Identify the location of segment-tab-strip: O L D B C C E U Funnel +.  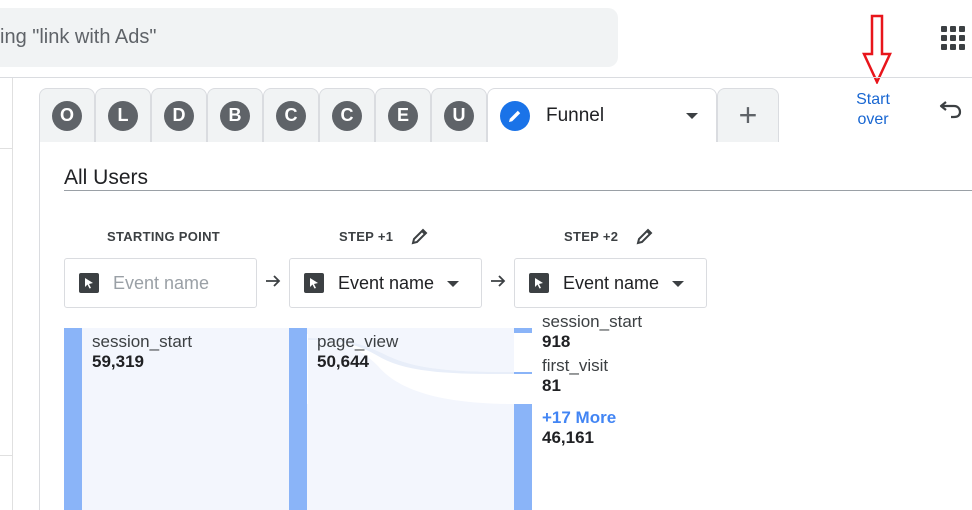
(409, 115).